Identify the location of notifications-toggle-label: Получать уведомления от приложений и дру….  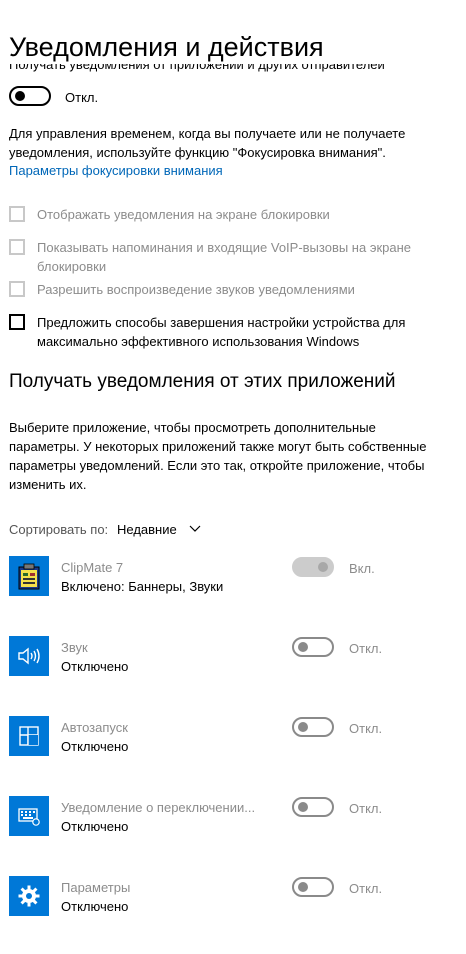
(197, 68).